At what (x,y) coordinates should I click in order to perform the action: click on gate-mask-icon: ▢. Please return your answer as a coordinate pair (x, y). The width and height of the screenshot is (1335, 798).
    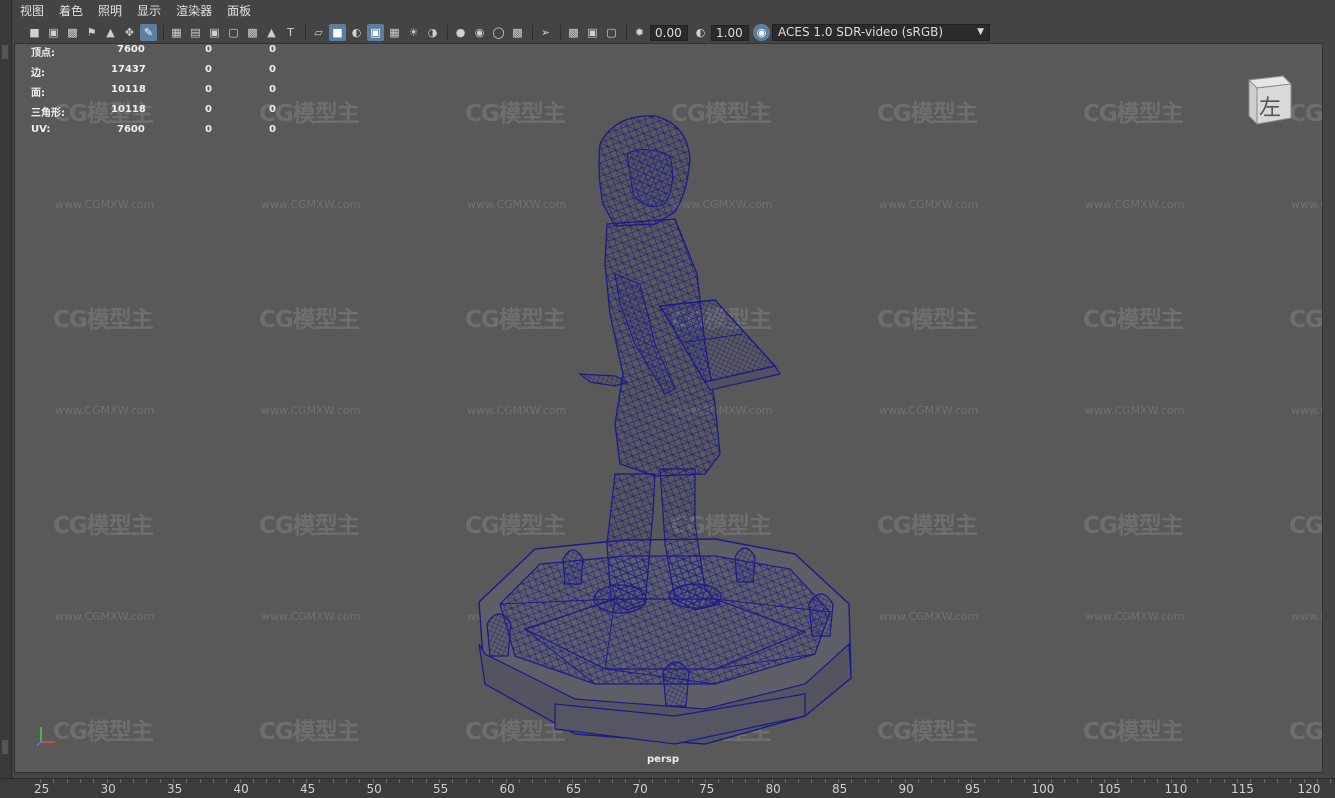
    Looking at the image, I should click on (233, 32).